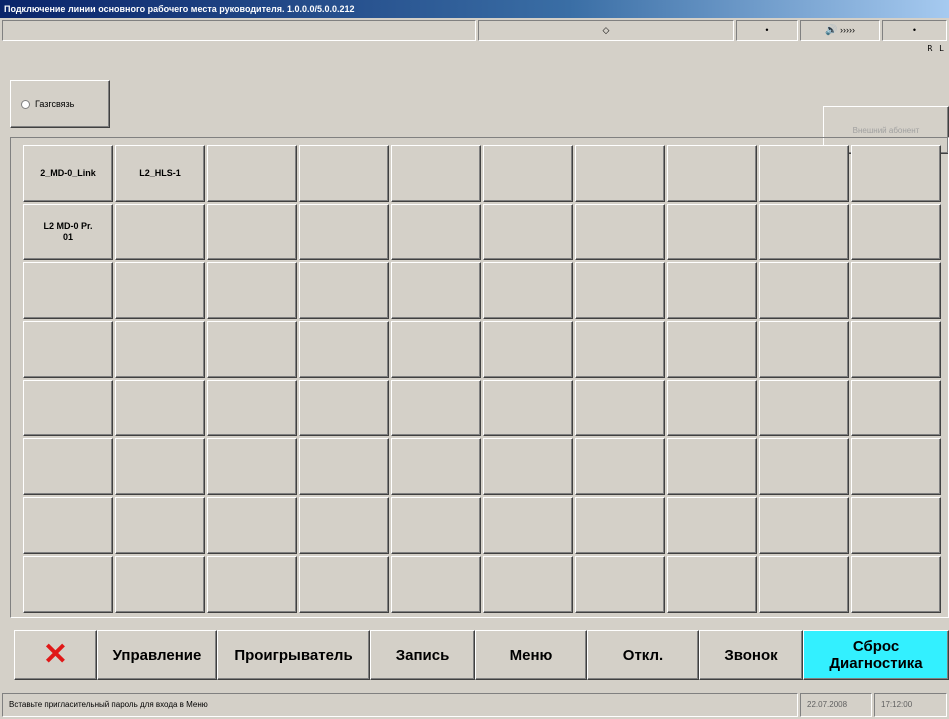 This screenshot has height=719, width=949. Describe the element at coordinates (936, 48) in the screenshot. I see `rl-indicator: R L` at that location.